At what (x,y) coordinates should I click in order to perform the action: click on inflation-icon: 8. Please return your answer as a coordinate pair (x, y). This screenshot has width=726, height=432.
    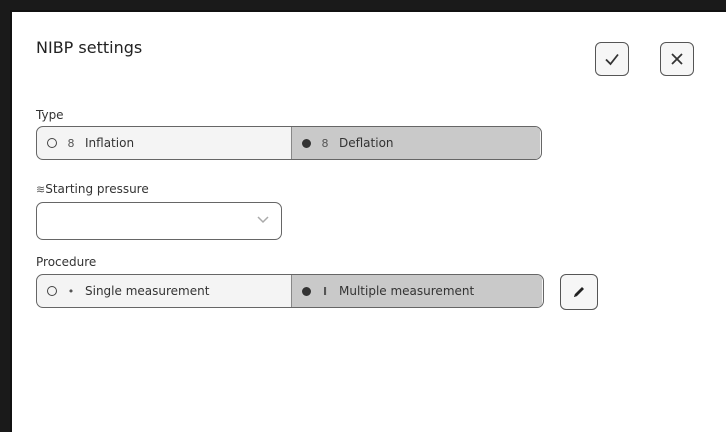
    Looking at the image, I should click on (71, 143).